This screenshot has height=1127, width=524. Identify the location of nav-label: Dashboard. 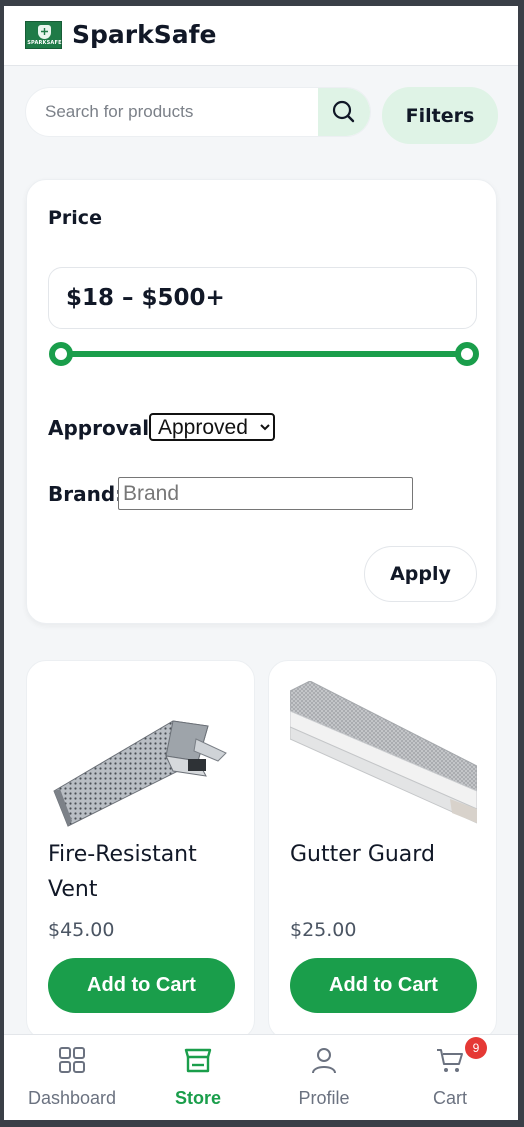
(72, 1098).